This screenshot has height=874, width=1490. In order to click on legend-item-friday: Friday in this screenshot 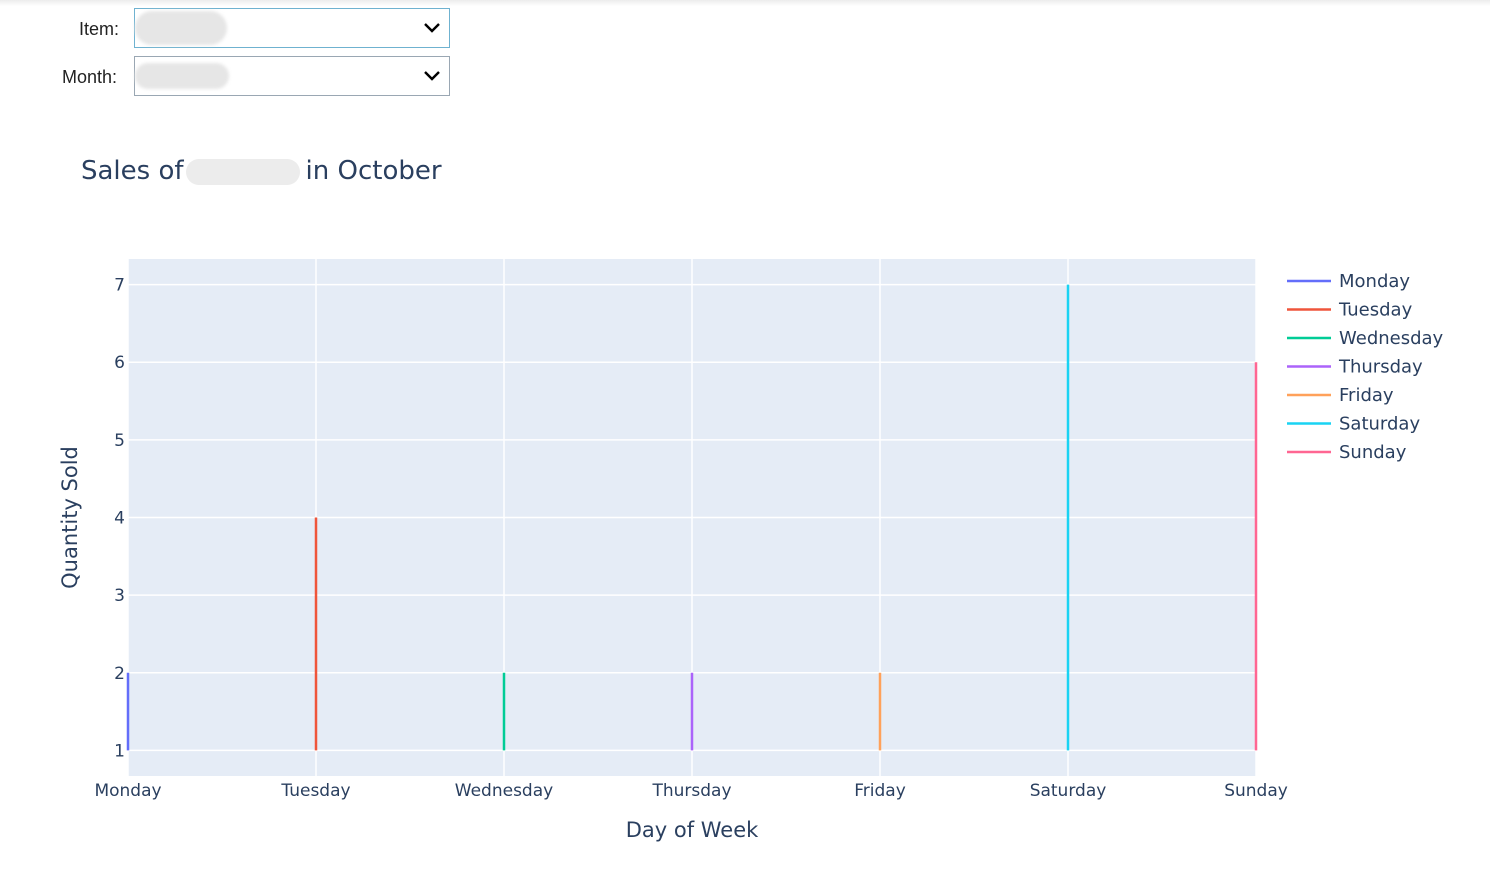, I will do `click(1340, 395)`.